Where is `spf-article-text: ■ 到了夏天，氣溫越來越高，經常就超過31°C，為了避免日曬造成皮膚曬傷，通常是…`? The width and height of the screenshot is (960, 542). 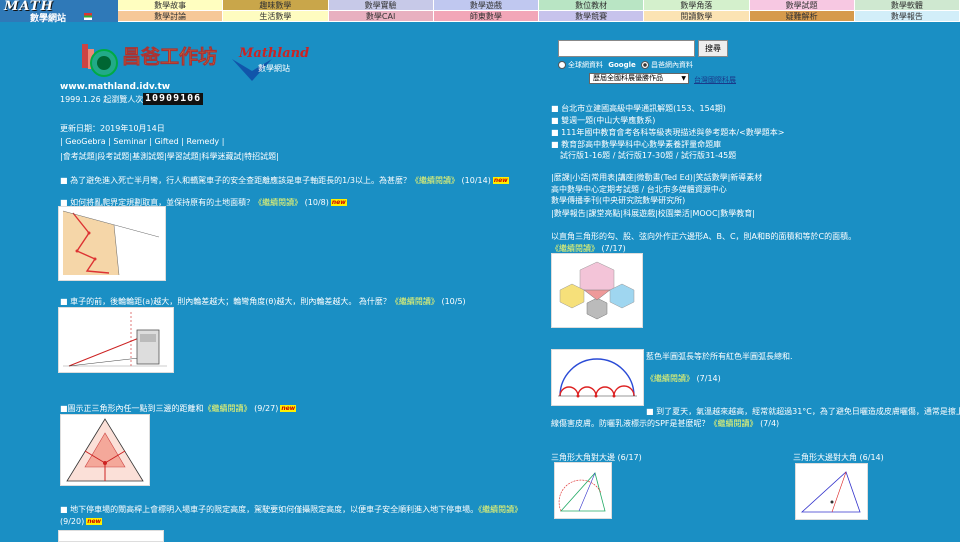
spf-article-text: ■ 到了夏天，氣溫越來越高，經常就超過31°C，為了避免日曬造成皮膚曬傷，通常是… is located at coordinates (803, 411).